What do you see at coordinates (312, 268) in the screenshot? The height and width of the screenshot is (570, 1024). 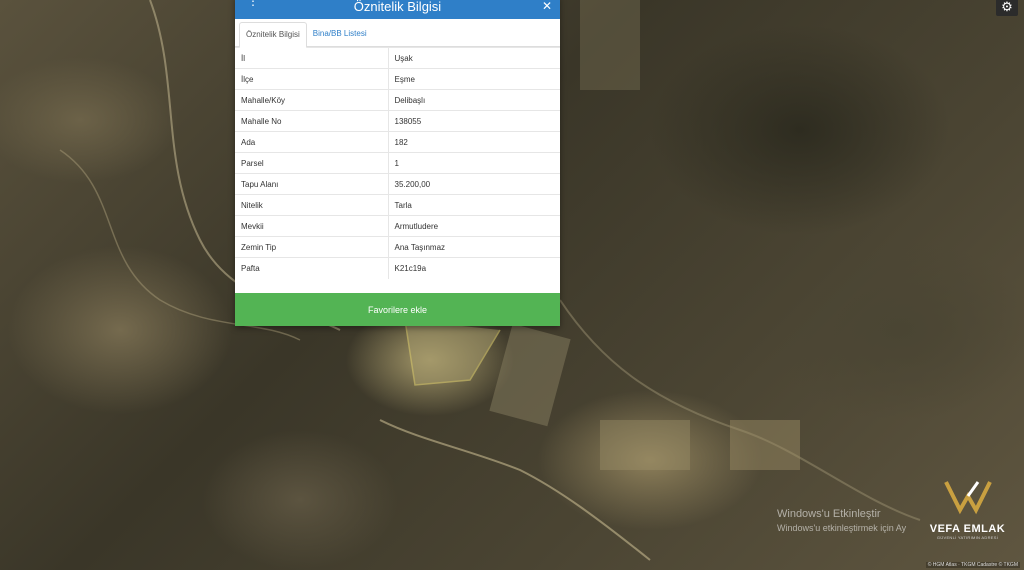 I see `row-key: Pafta` at bounding box center [312, 268].